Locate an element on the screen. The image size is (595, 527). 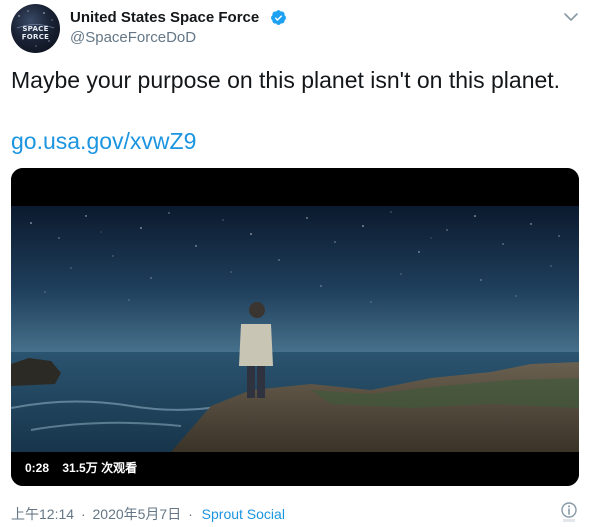
display-name: United States Space Force is located at coordinates (164, 17).